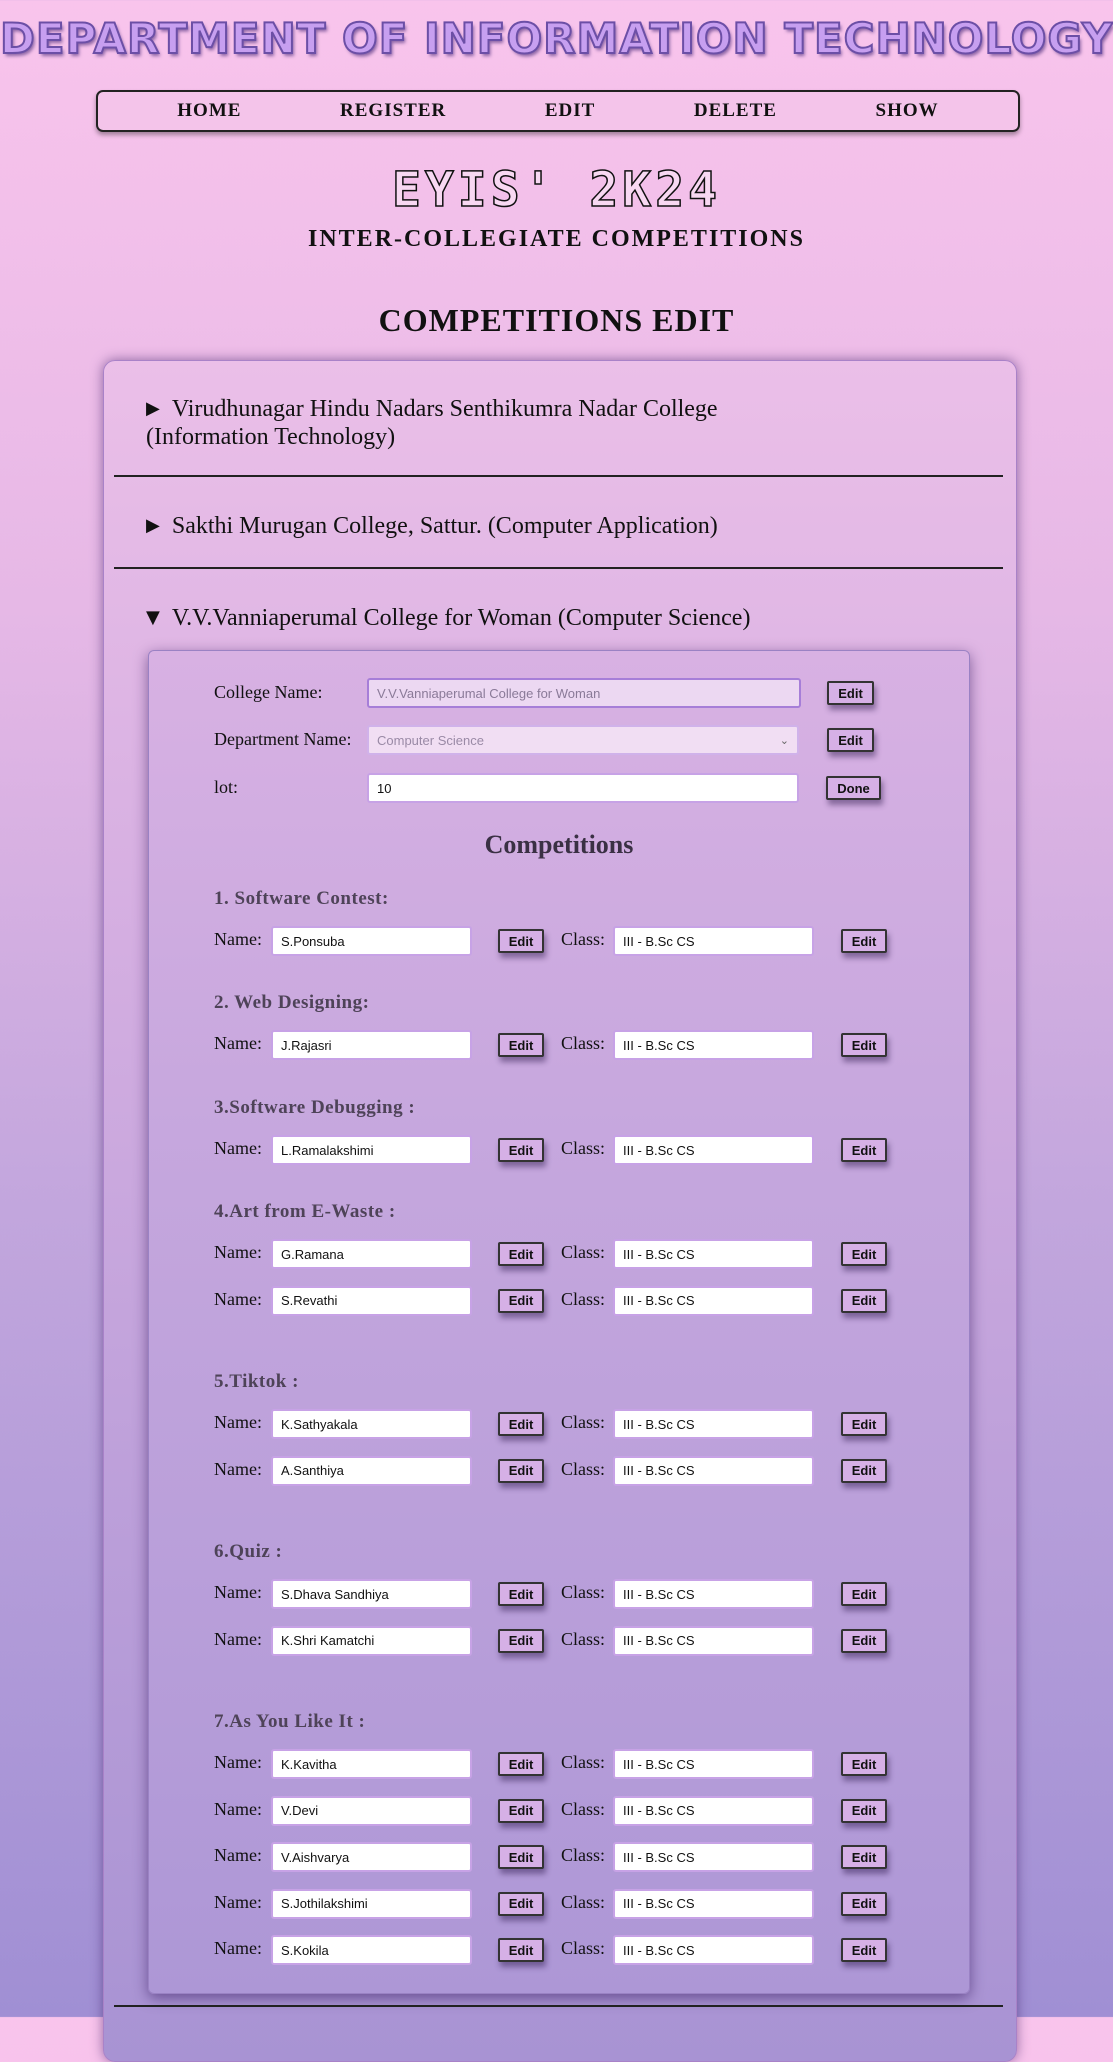 This screenshot has width=1113, height=2062. Describe the element at coordinates (556, 320) in the screenshot. I see `page-heading: COMPETITIONS EDIT` at that location.